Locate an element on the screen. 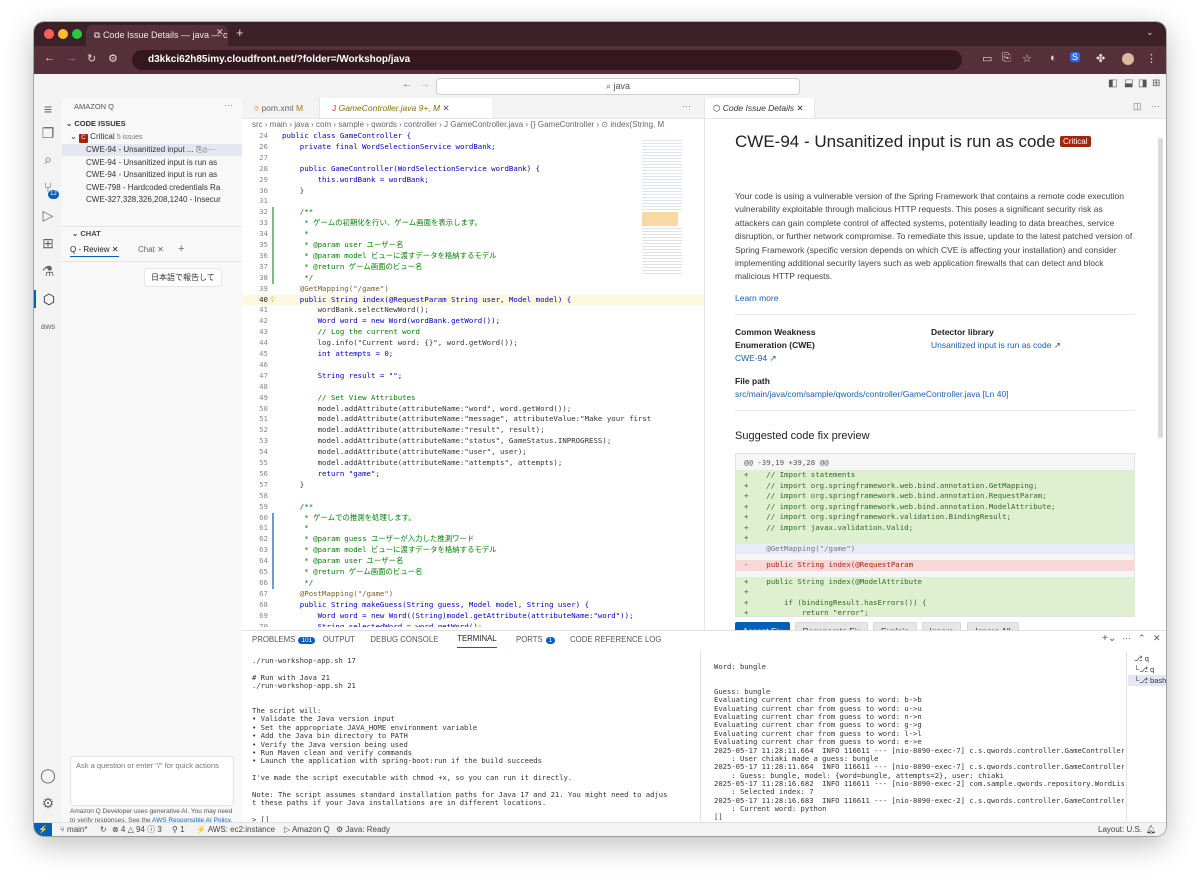 Image resolution: width=1200 pixels, height=880 pixels. panel-tab-problems: PROBLEMS 101 is located at coordinates (284, 640).